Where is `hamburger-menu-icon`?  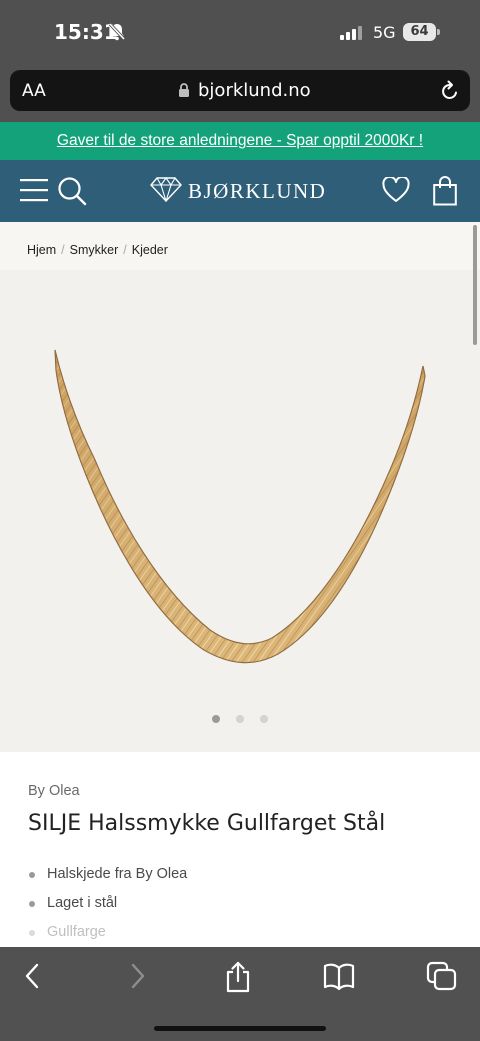 hamburger-menu-icon is located at coordinates (34, 192).